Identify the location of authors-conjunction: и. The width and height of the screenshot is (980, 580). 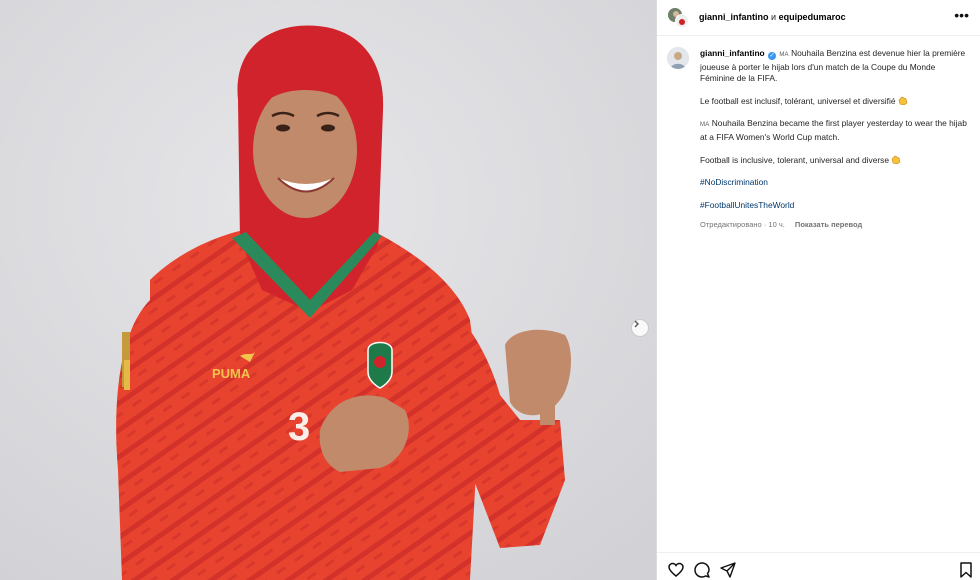
(774, 17).